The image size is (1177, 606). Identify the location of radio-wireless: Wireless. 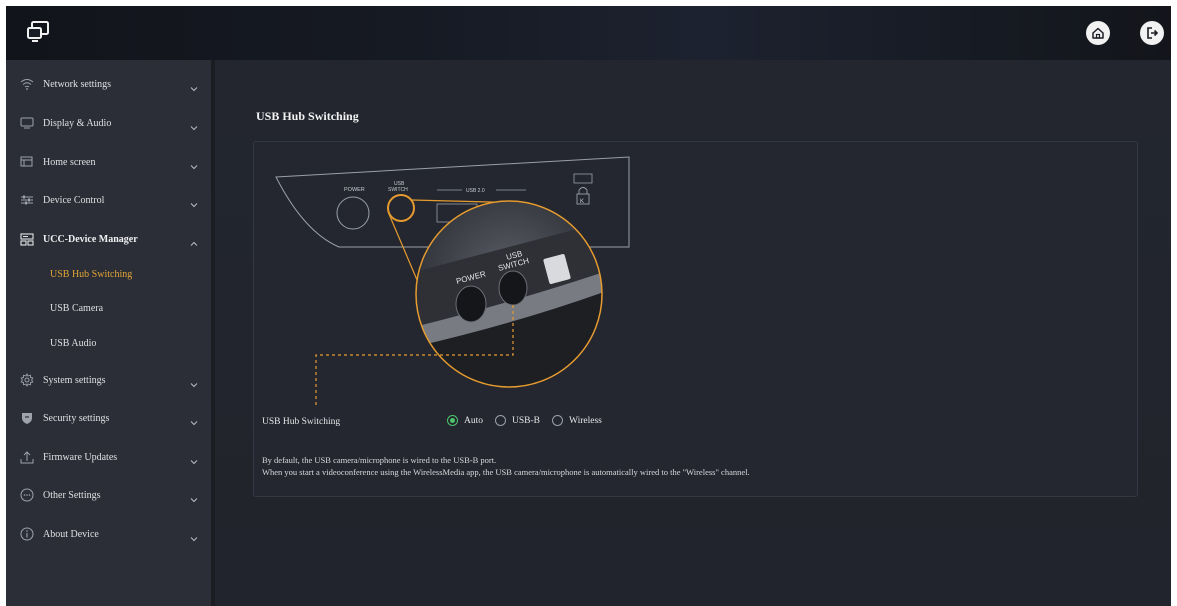
(576, 420).